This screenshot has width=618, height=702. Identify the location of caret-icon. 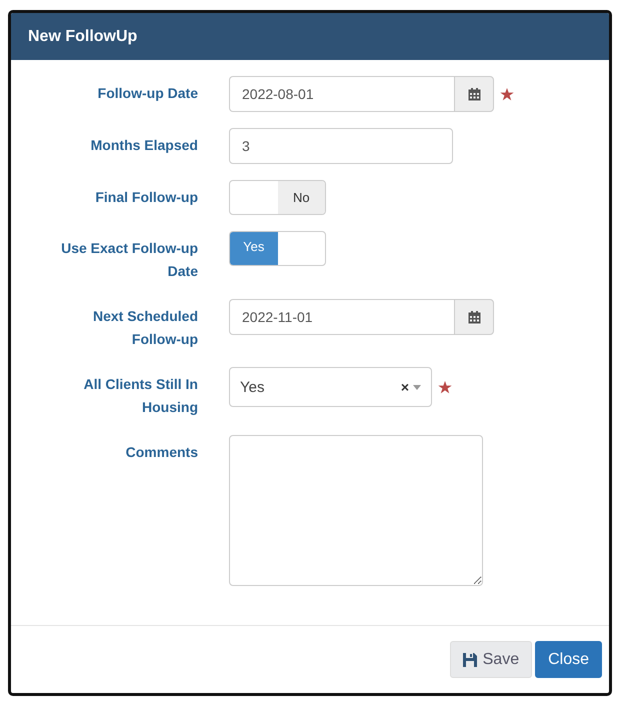
(417, 387).